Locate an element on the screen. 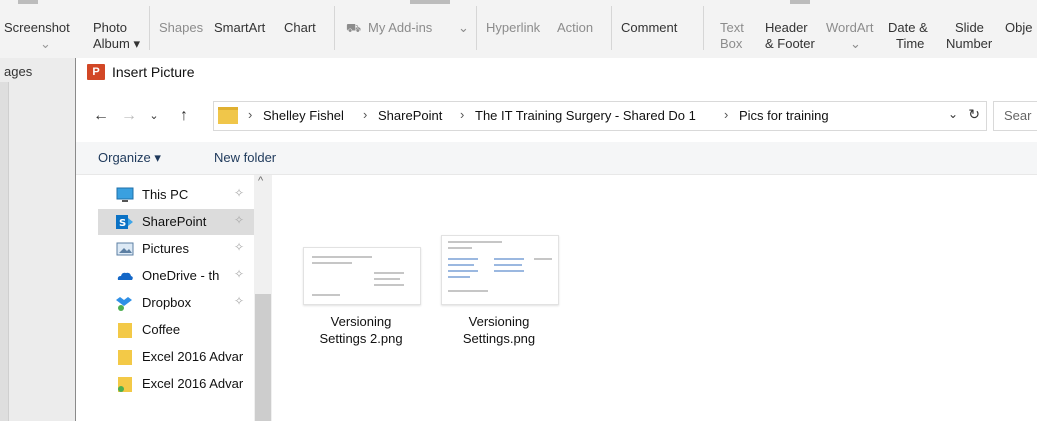 The height and width of the screenshot is (421, 1037). breadcrumb-item: SharePoint is located at coordinates (410, 115).